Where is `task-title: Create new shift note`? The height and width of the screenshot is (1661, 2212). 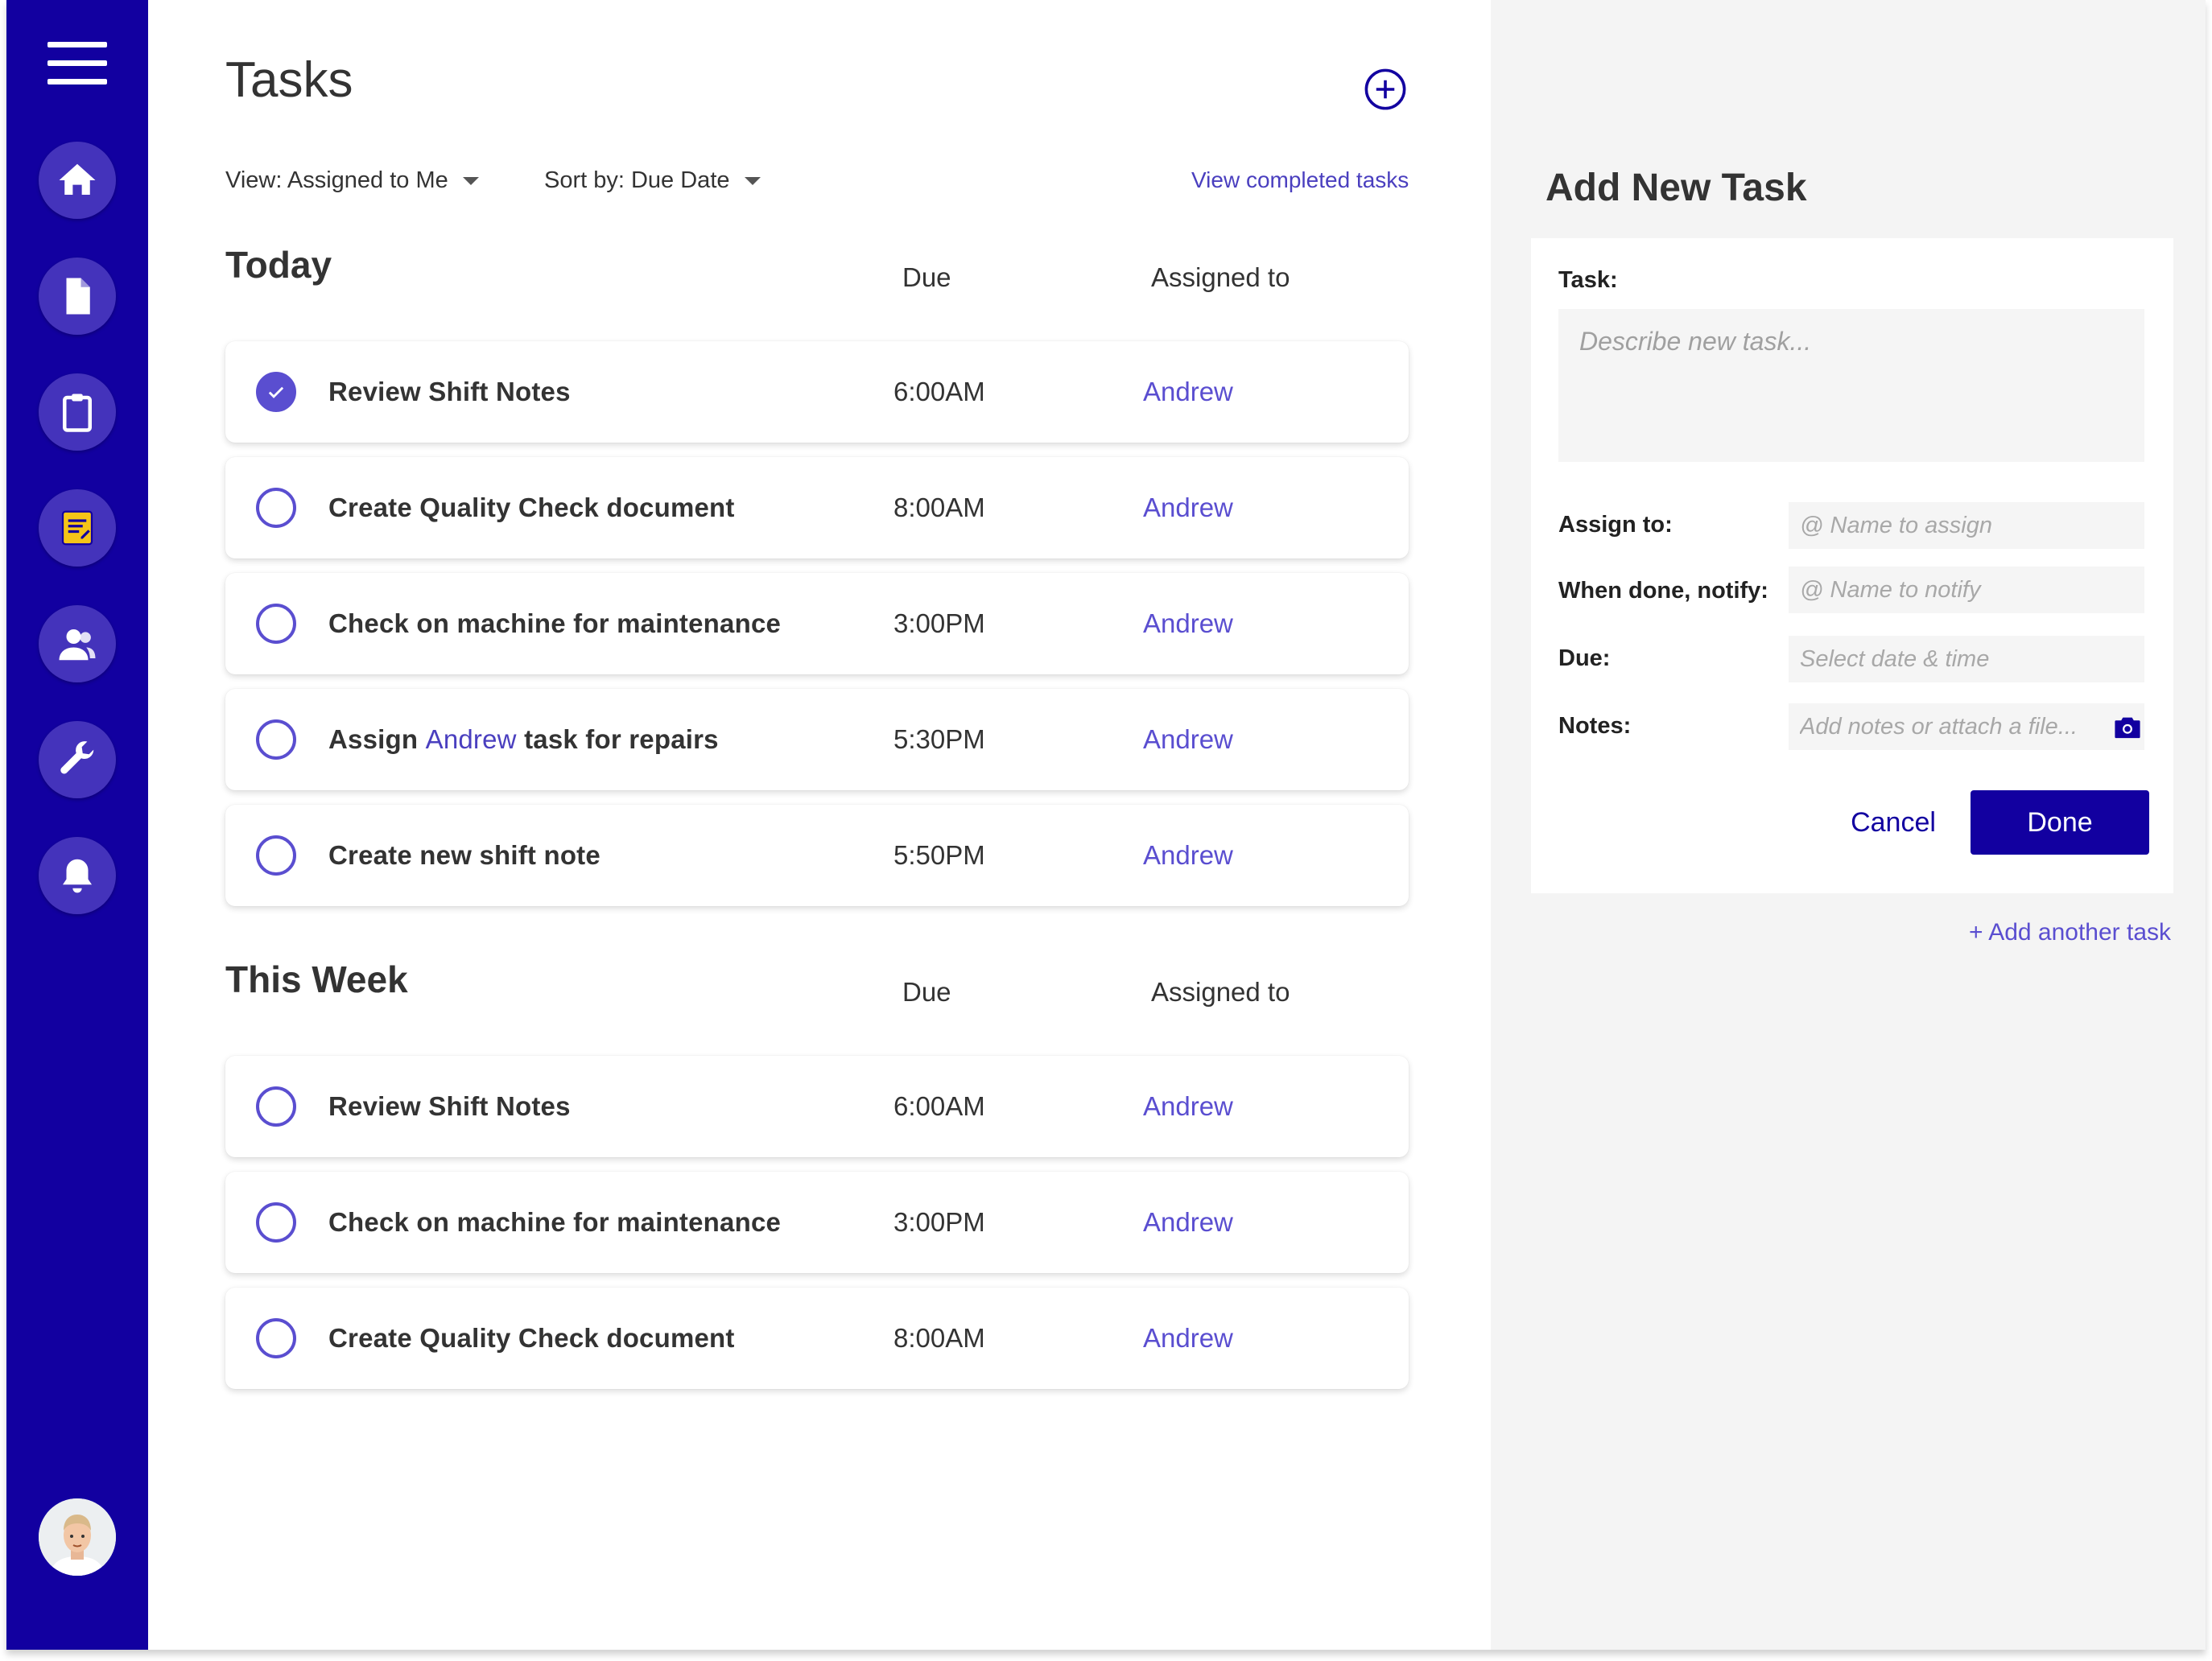
task-title: Create new shift note is located at coordinates (464, 855).